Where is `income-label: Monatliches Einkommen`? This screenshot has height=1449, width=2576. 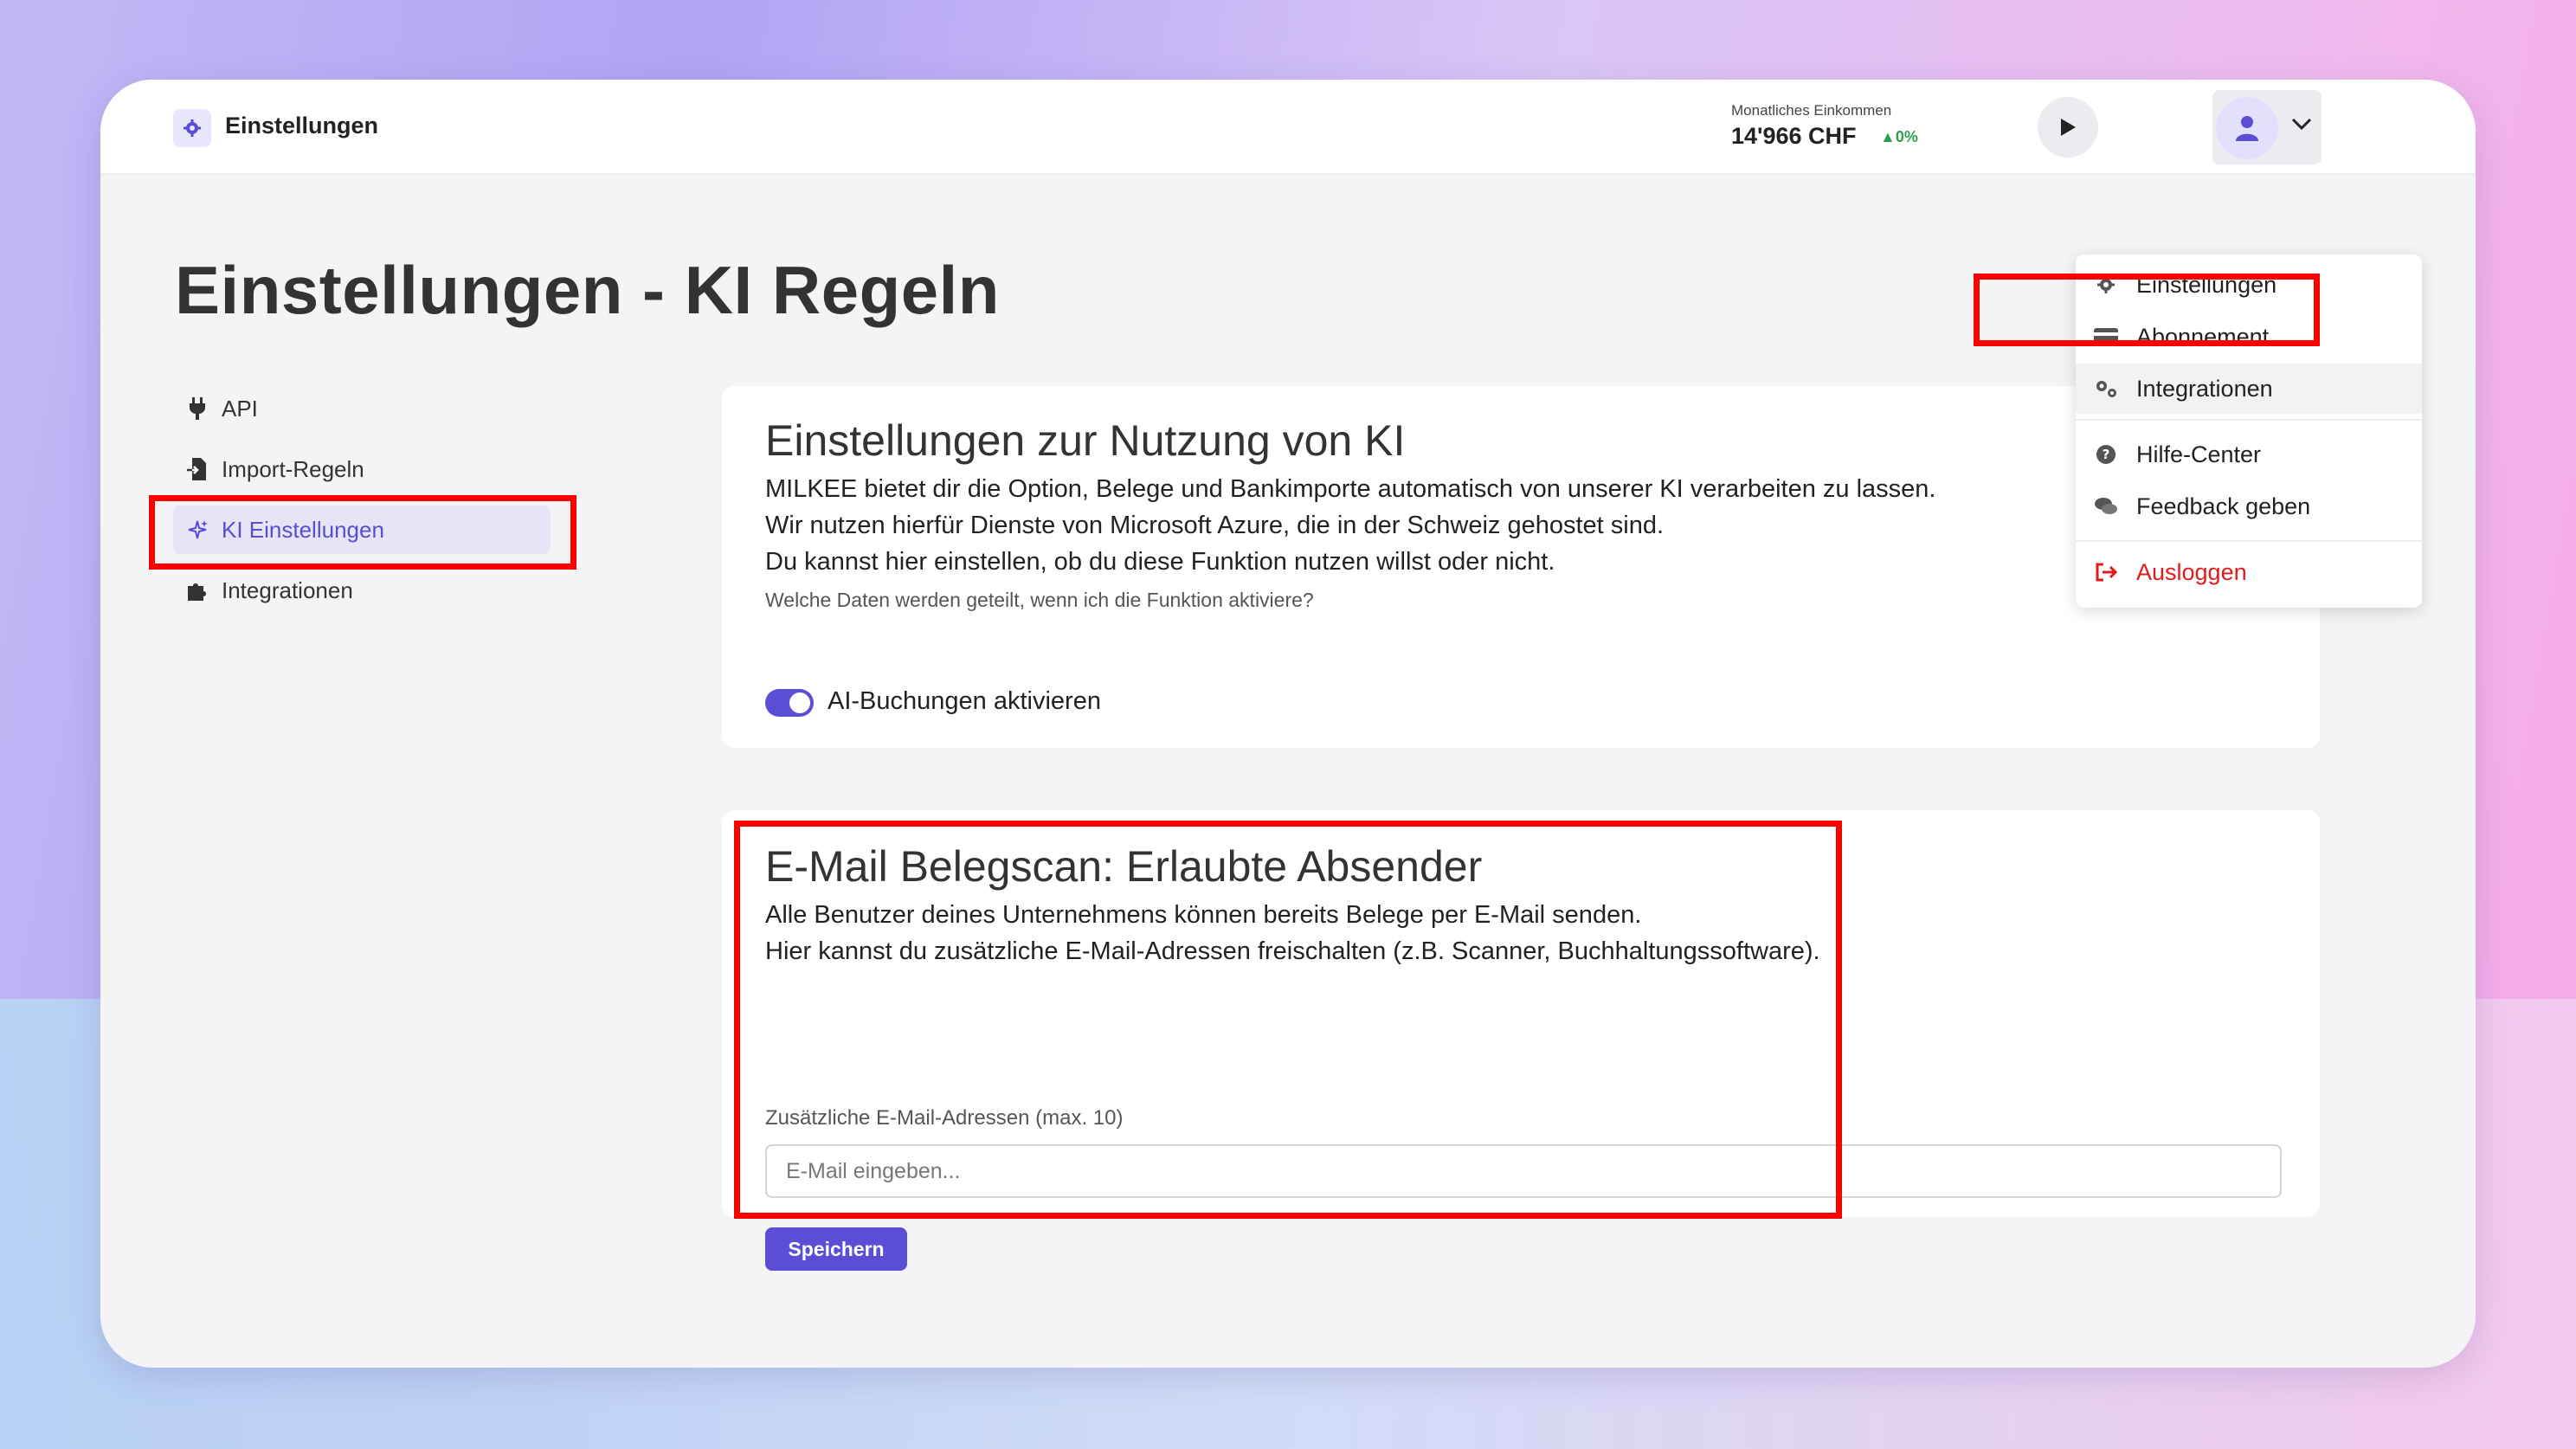
income-label: Monatliches Einkommen is located at coordinates (1811, 110).